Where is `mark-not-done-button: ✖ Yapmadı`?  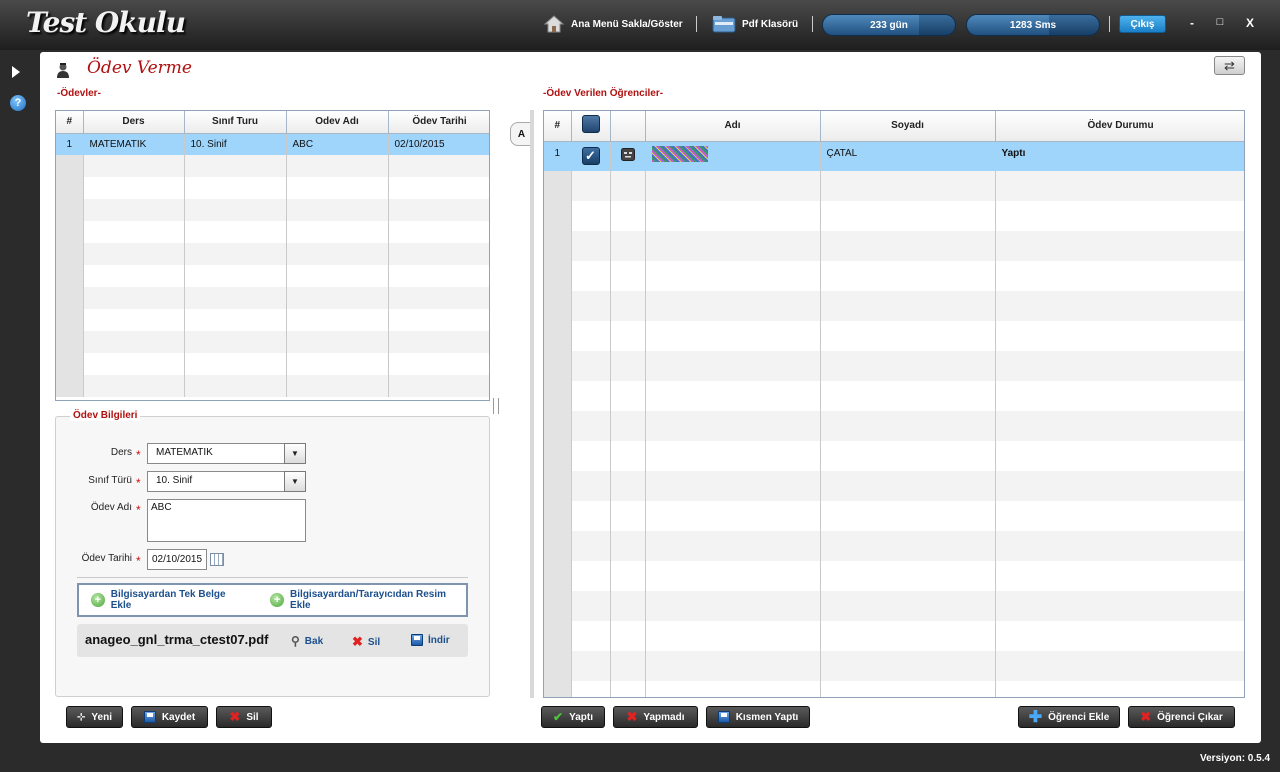 mark-not-done-button: ✖ Yapmadı is located at coordinates (655, 717).